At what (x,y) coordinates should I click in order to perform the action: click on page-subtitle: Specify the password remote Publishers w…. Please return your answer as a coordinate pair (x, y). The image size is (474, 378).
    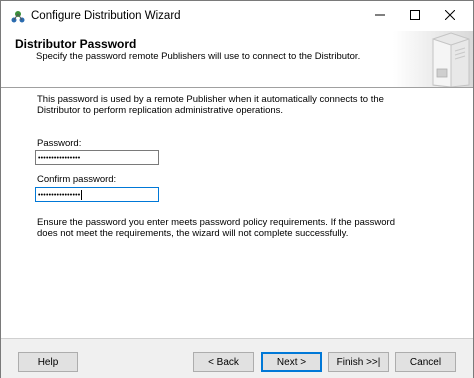
    Looking at the image, I should click on (198, 56).